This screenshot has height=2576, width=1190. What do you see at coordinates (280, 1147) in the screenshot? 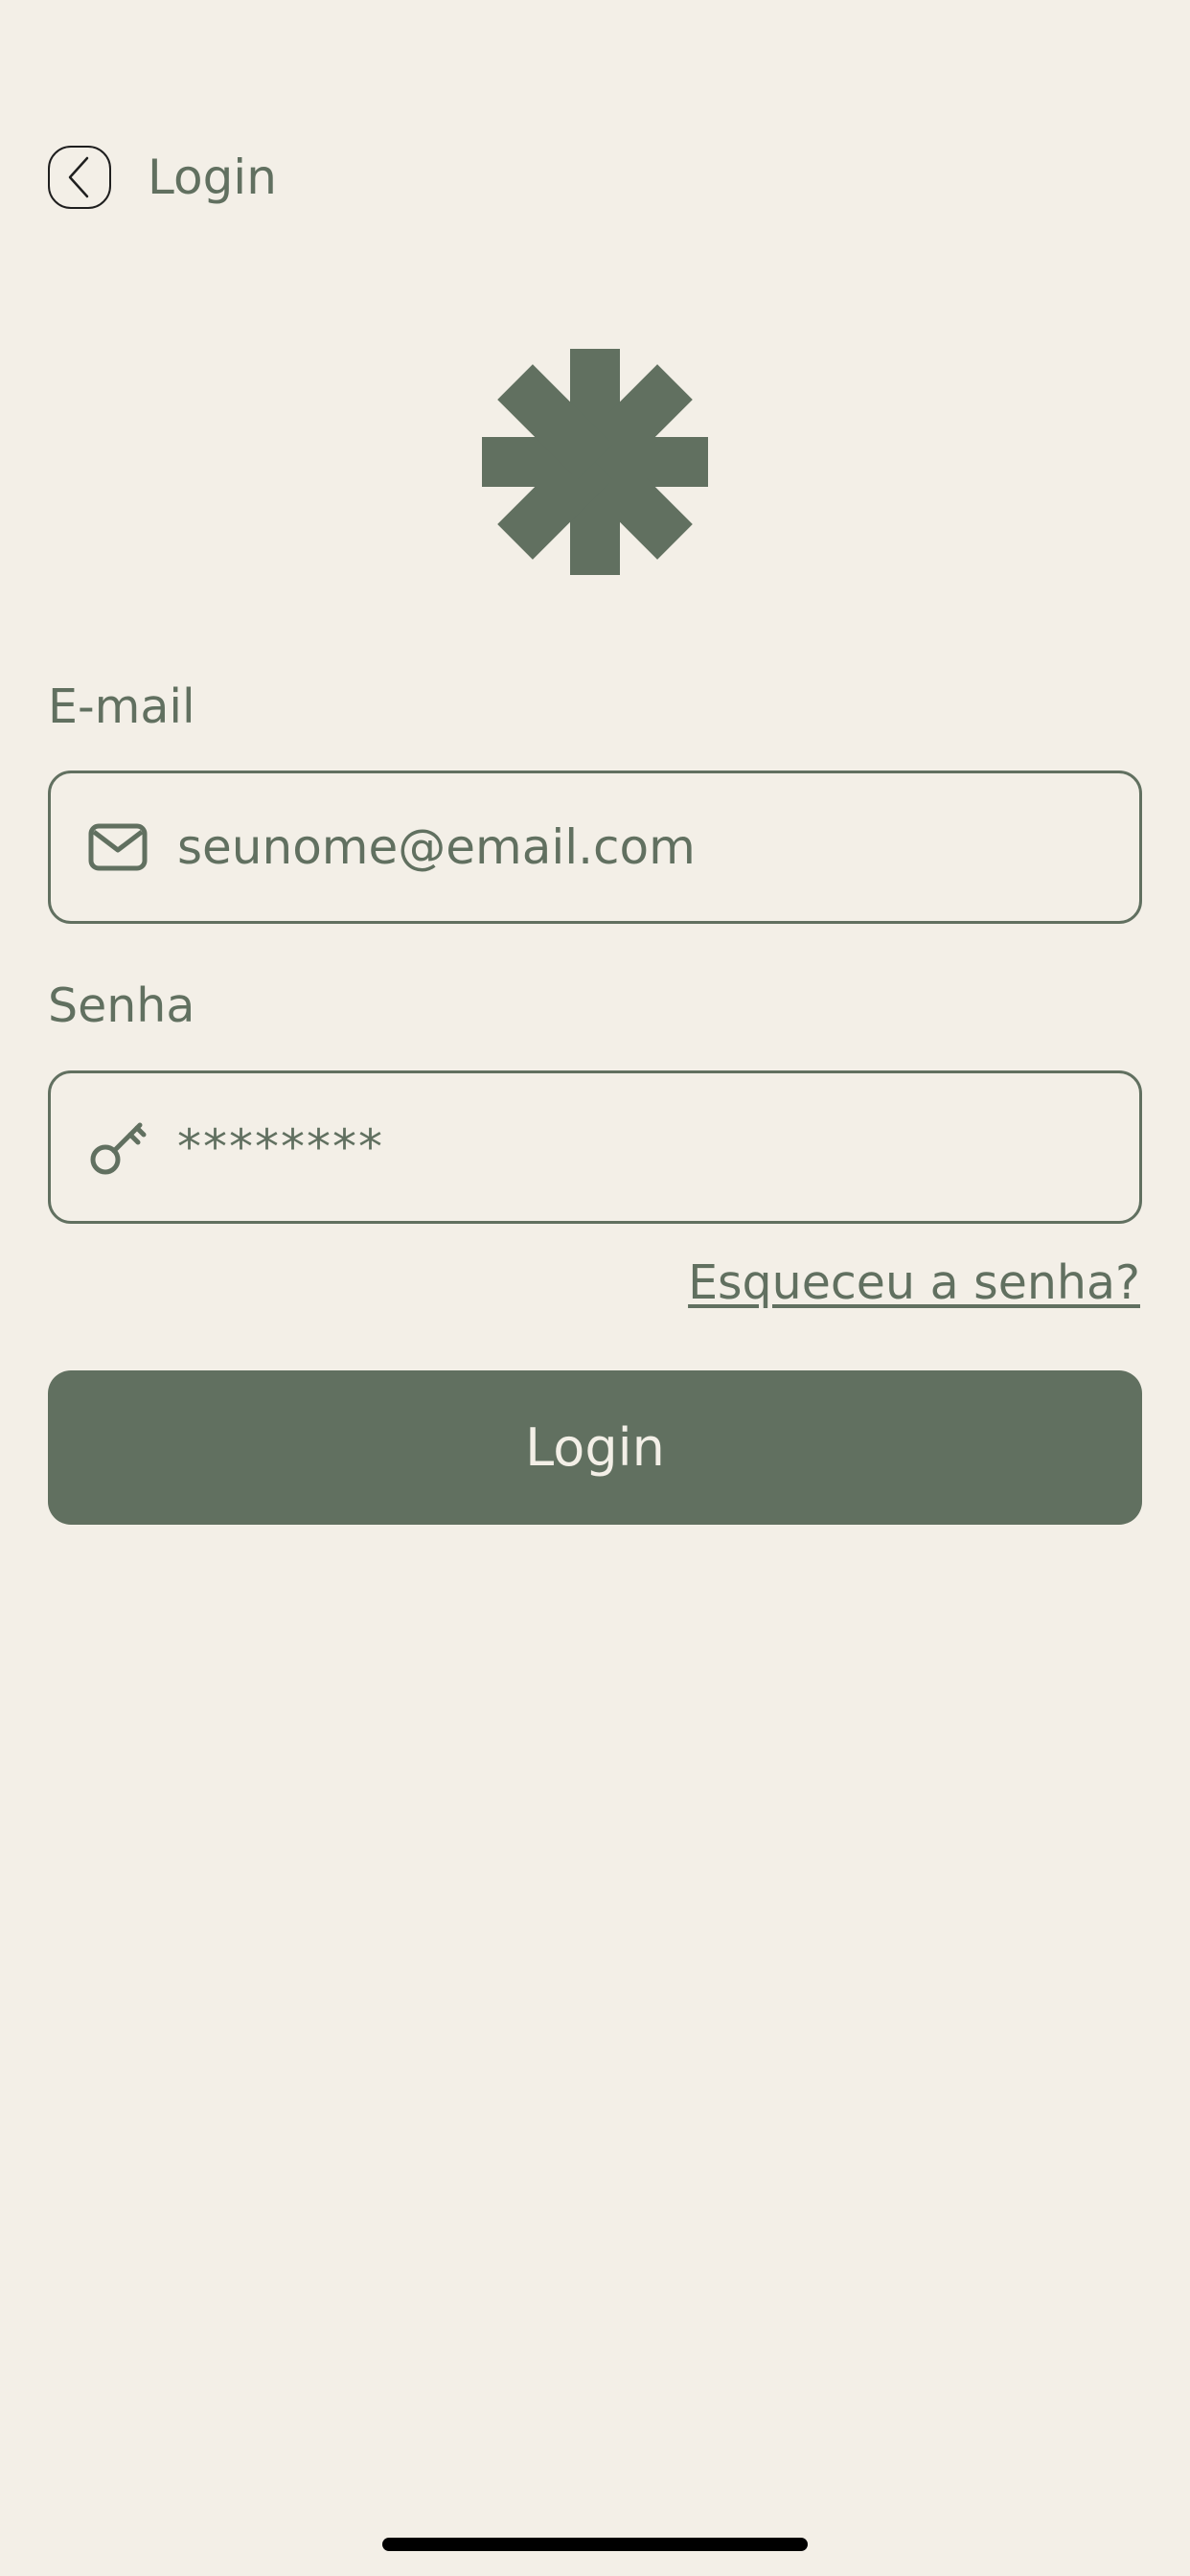
I see `password-value: ********` at bounding box center [280, 1147].